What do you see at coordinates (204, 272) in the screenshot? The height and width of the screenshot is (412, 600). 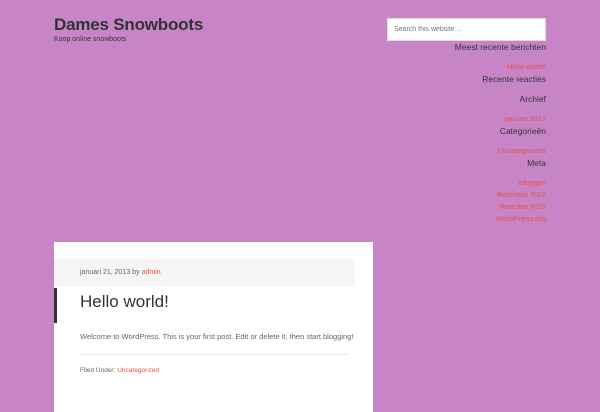 I see `entry-meta: januari 21, 2013 by admin` at bounding box center [204, 272].